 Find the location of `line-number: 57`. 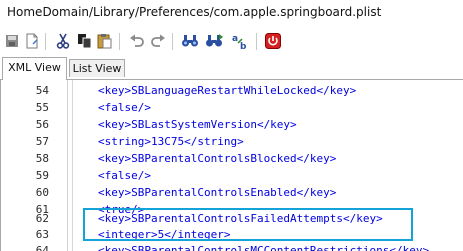

line-number: 57 is located at coordinates (42, 141).